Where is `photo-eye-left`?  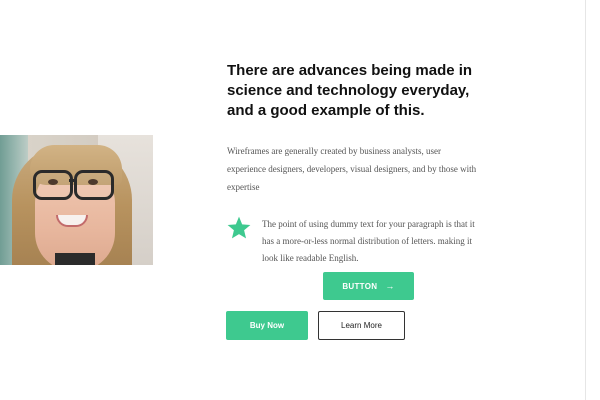
photo-eye-left is located at coordinates (53, 182).